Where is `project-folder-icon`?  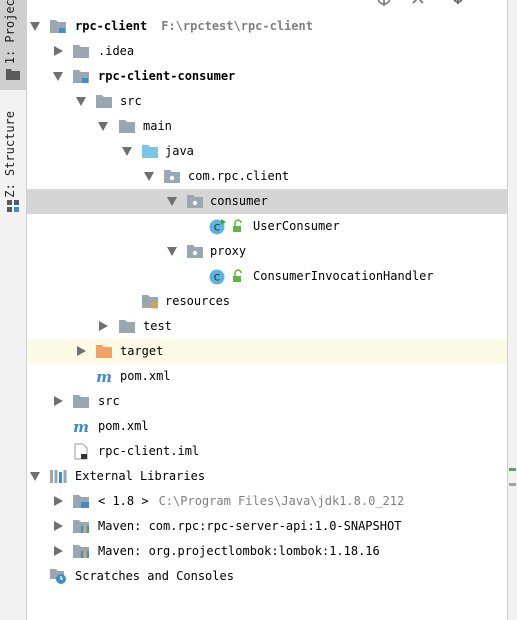 project-folder-icon is located at coordinates (13, 74).